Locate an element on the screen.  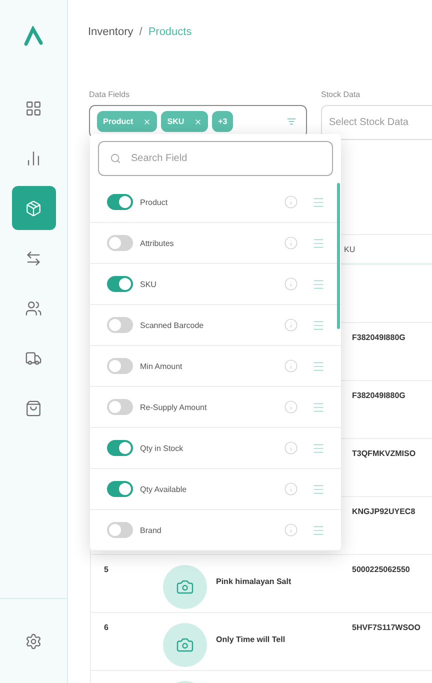
breadcrumb-link: Products is located at coordinates (170, 32).